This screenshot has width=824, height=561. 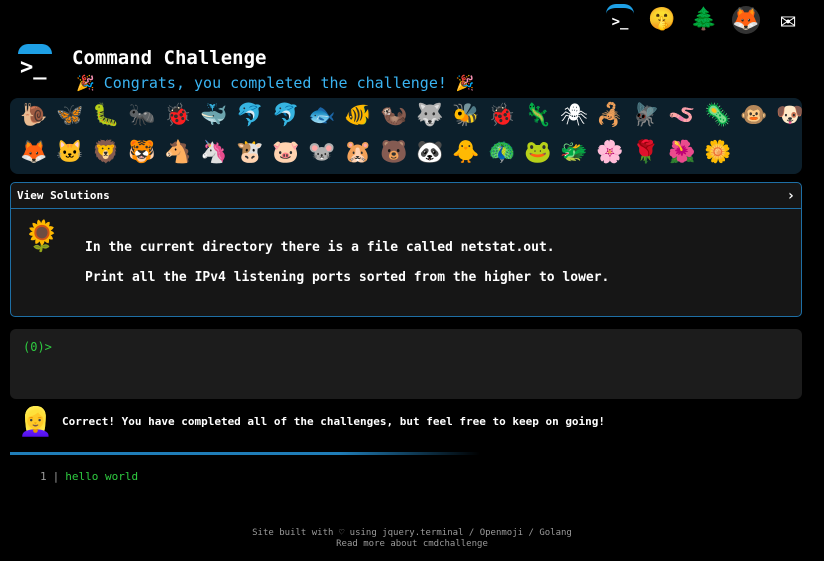 I want to click on challenge-badge-icon: 🐺, so click(x=430, y=116).